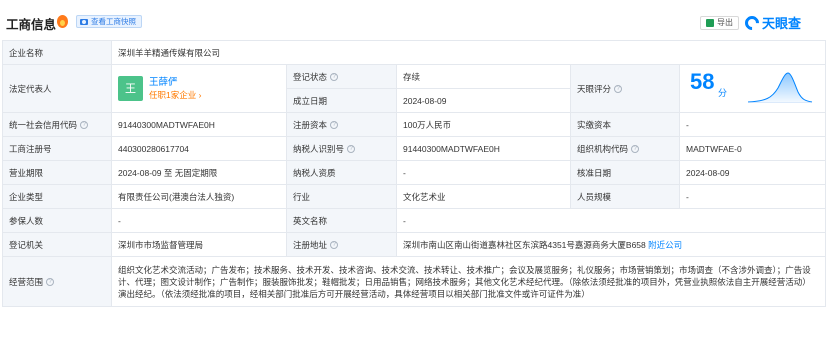 Image resolution: width=828 pixels, height=364 pixels. What do you see at coordinates (57, 220) in the screenshot?
I see `insured-label: 参保人数` at bounding box center [57, 220].